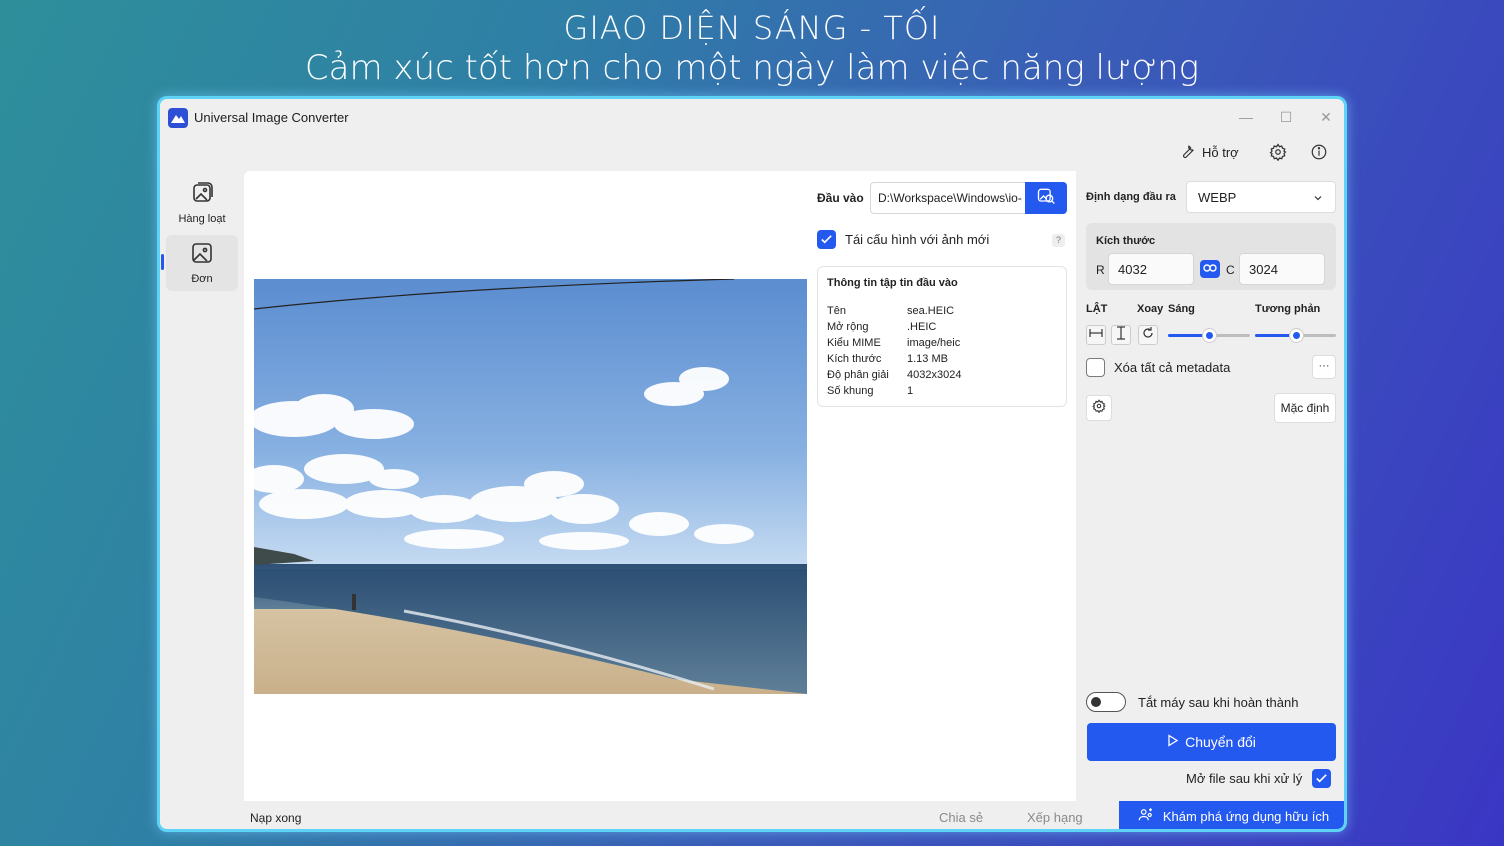  Describe the element at coordinates (202, 219) in the screenshot. I see `sidebar-item-label: Hàng loạt` at that location.